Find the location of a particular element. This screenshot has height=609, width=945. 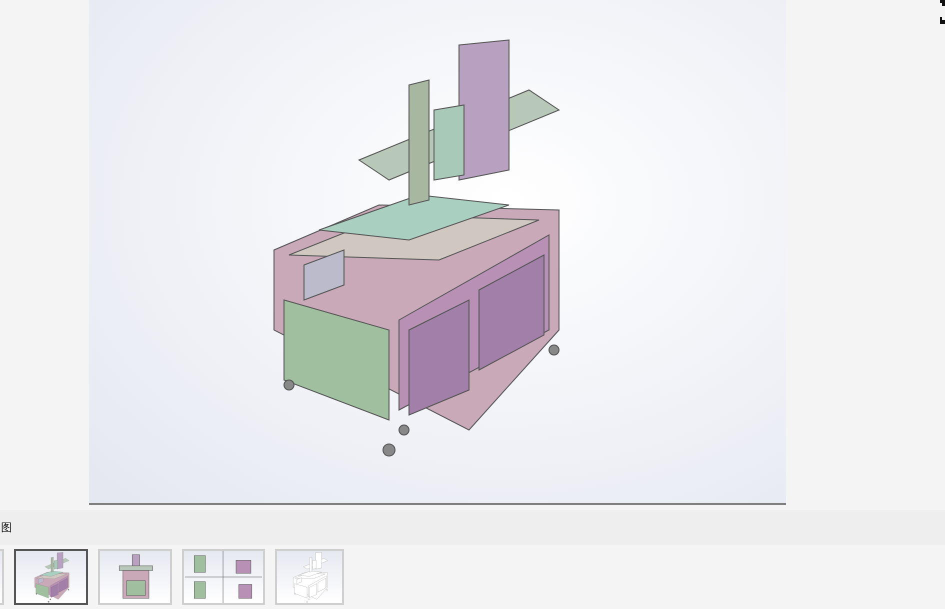

caption-text: 图 is located at coordinates (6, 527).